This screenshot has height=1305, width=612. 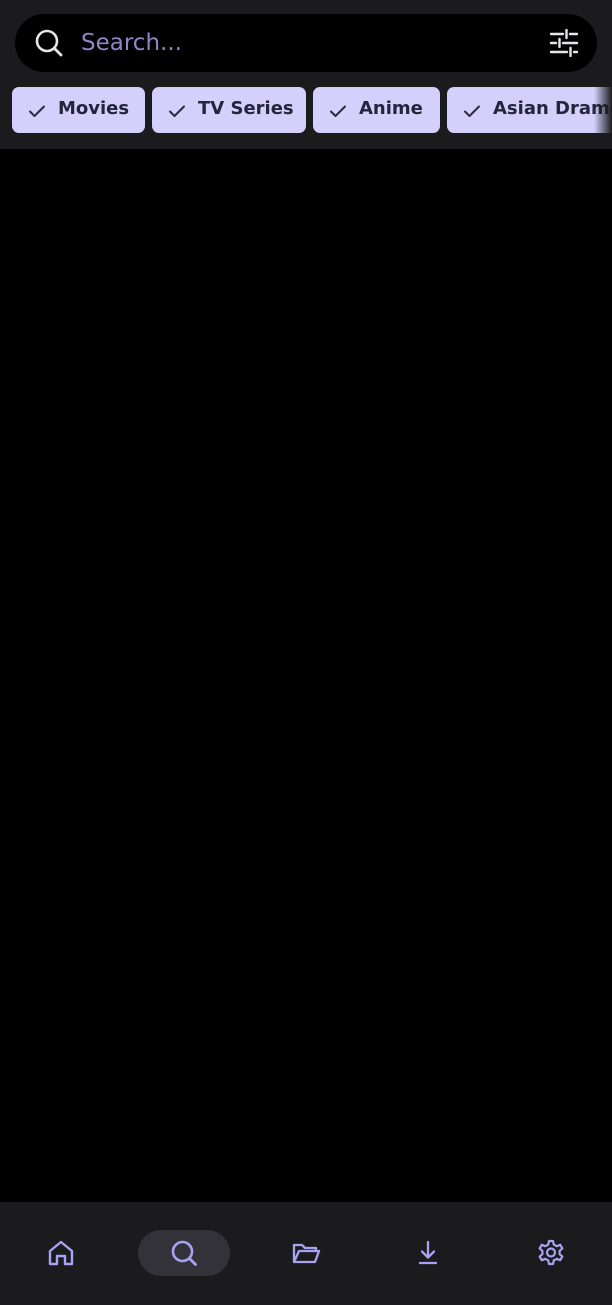 I want to click on category-chips: Movies TV Series Anime Asian Drama, so click(x=306, y=110).